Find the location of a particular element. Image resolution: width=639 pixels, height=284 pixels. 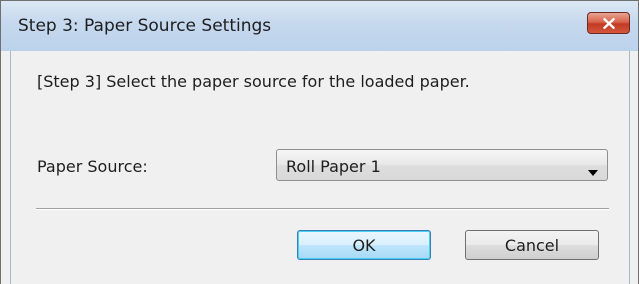

window-title: Step 3: Paper Source Settings is located at coordinates (145, 26).